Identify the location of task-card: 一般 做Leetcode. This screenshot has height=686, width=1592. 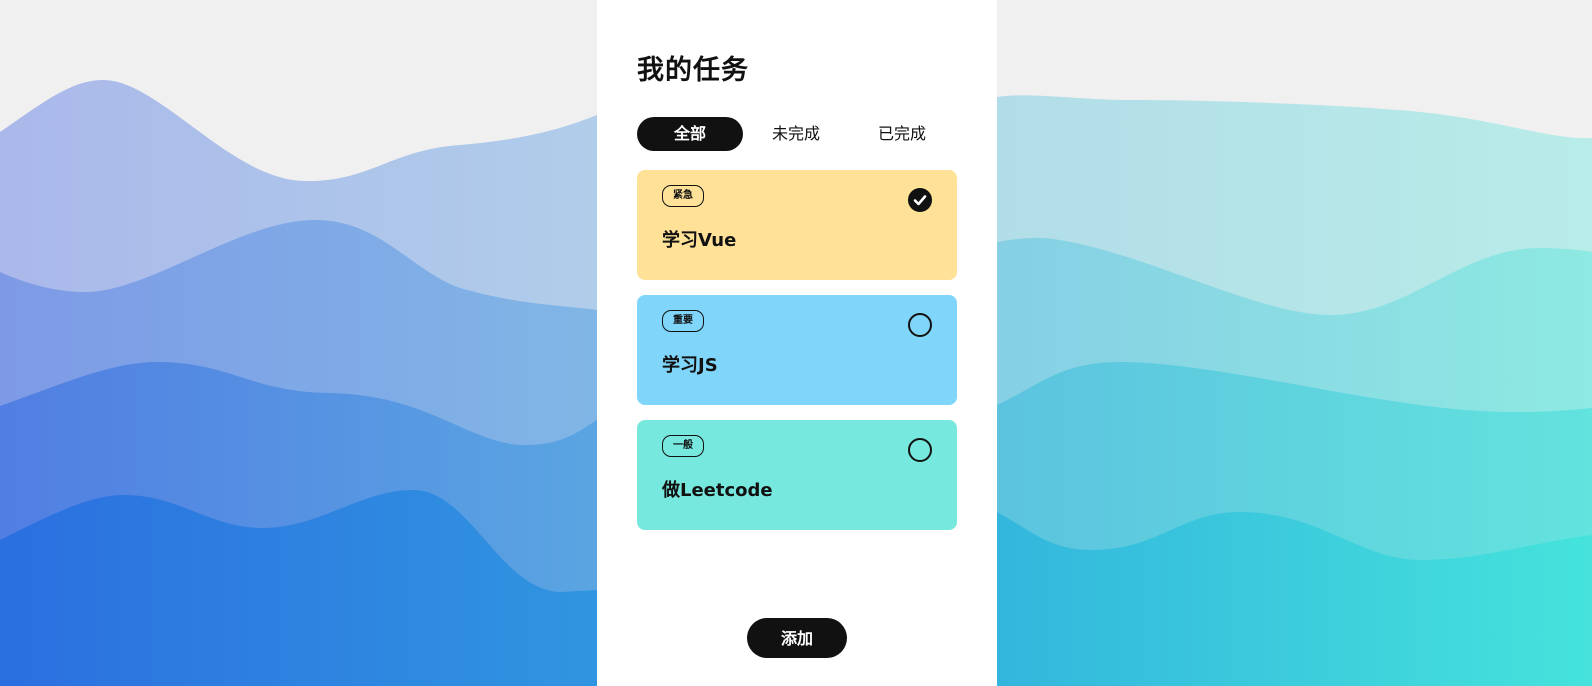
(797, 475).